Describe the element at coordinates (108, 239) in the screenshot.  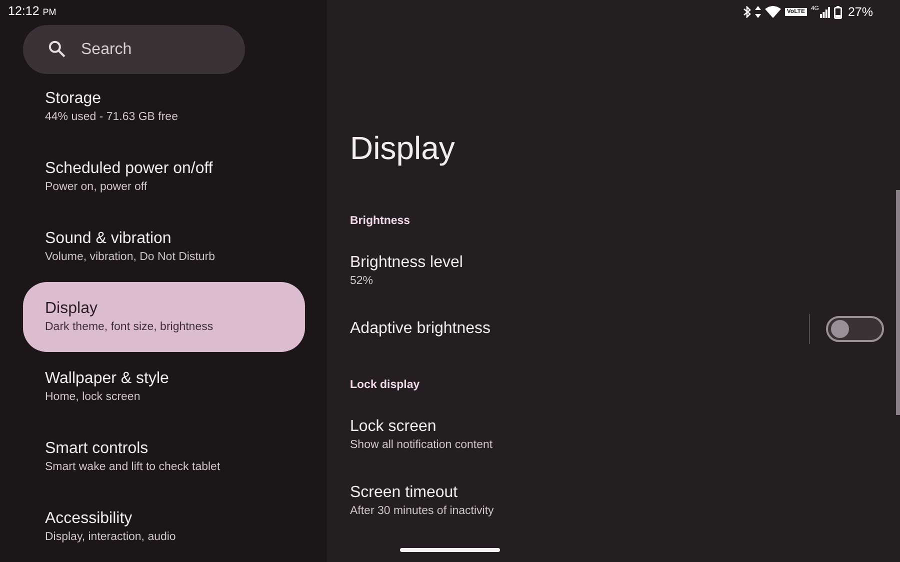
I see `item-title: Sound & vibration` at that location.